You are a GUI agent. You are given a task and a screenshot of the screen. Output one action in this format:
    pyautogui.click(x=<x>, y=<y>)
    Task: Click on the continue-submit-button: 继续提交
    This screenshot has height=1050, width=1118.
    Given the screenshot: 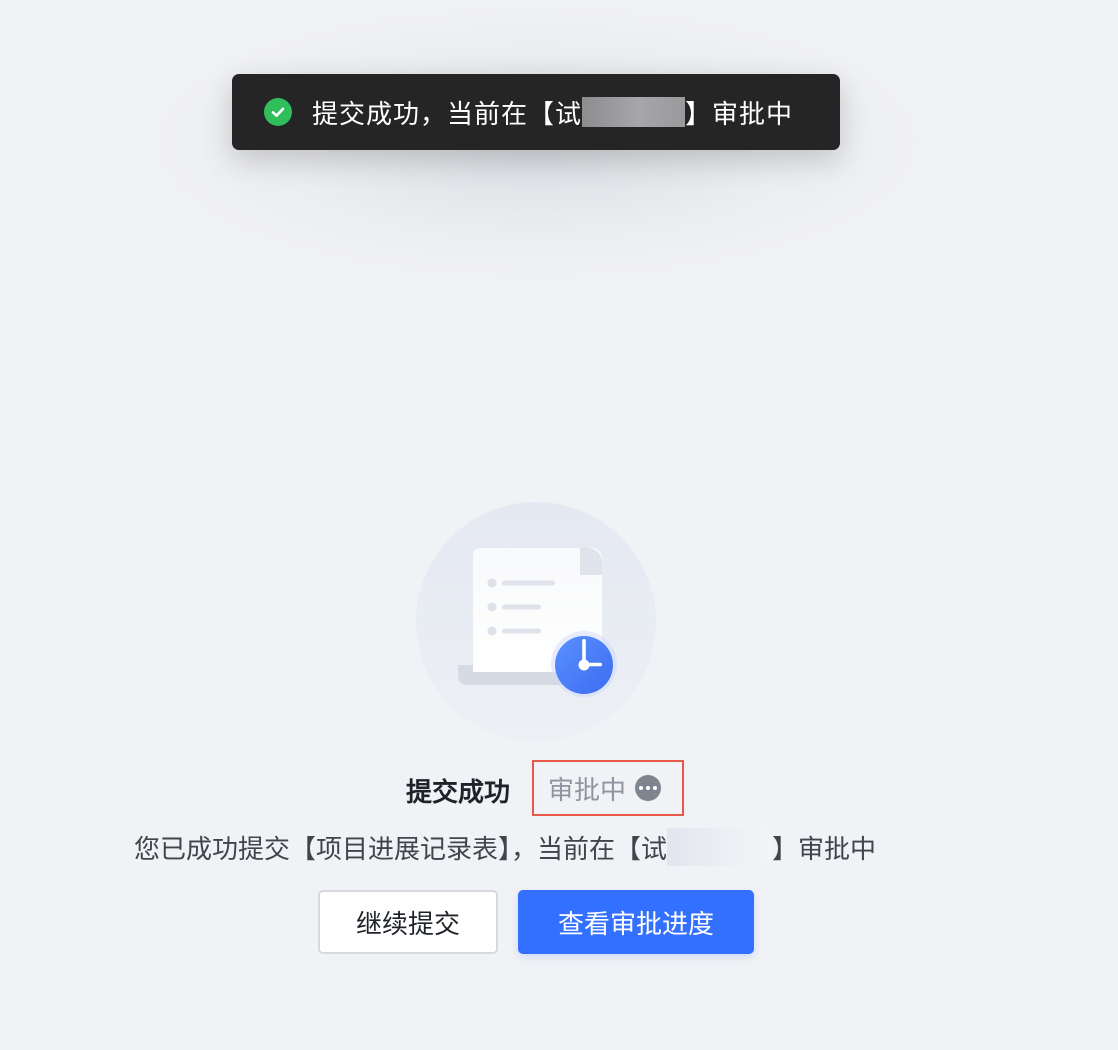 What is the action you would take?
    pyautogui.click(x=408, y=922)
    